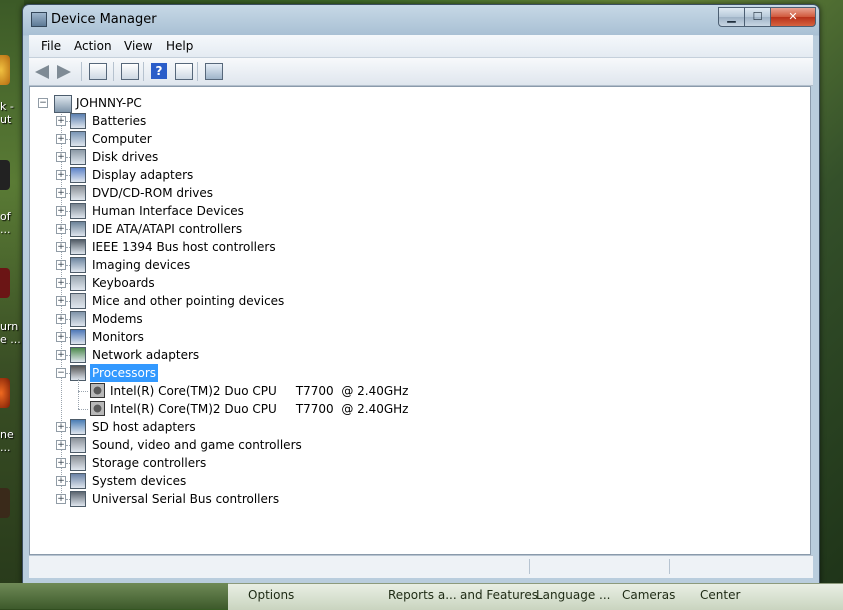 Image resolution: width=843 pixels, height=610 pixels. What do you see at coordinates (230, 355) in the screenshot?
I see `tree-category-row: + Network adapters` at bounding box center [230, 355].